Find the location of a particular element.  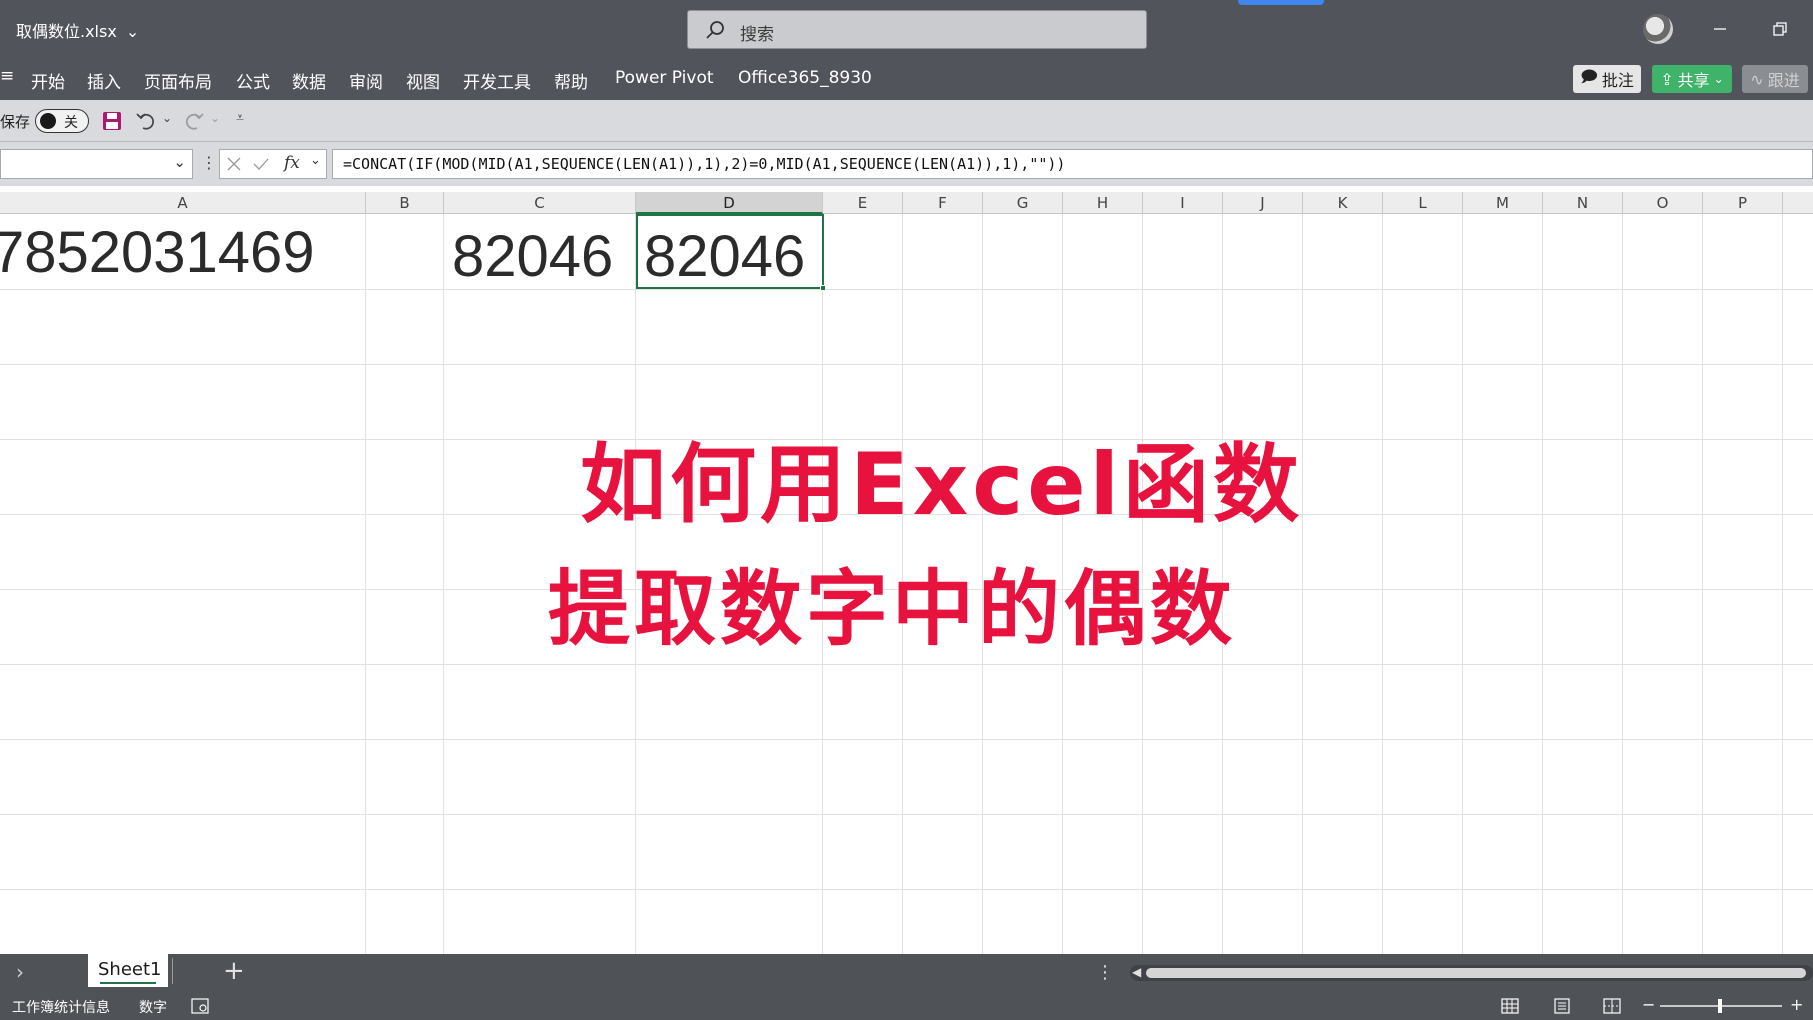

normal-view-icon is located at coordinates (1510, 1006).